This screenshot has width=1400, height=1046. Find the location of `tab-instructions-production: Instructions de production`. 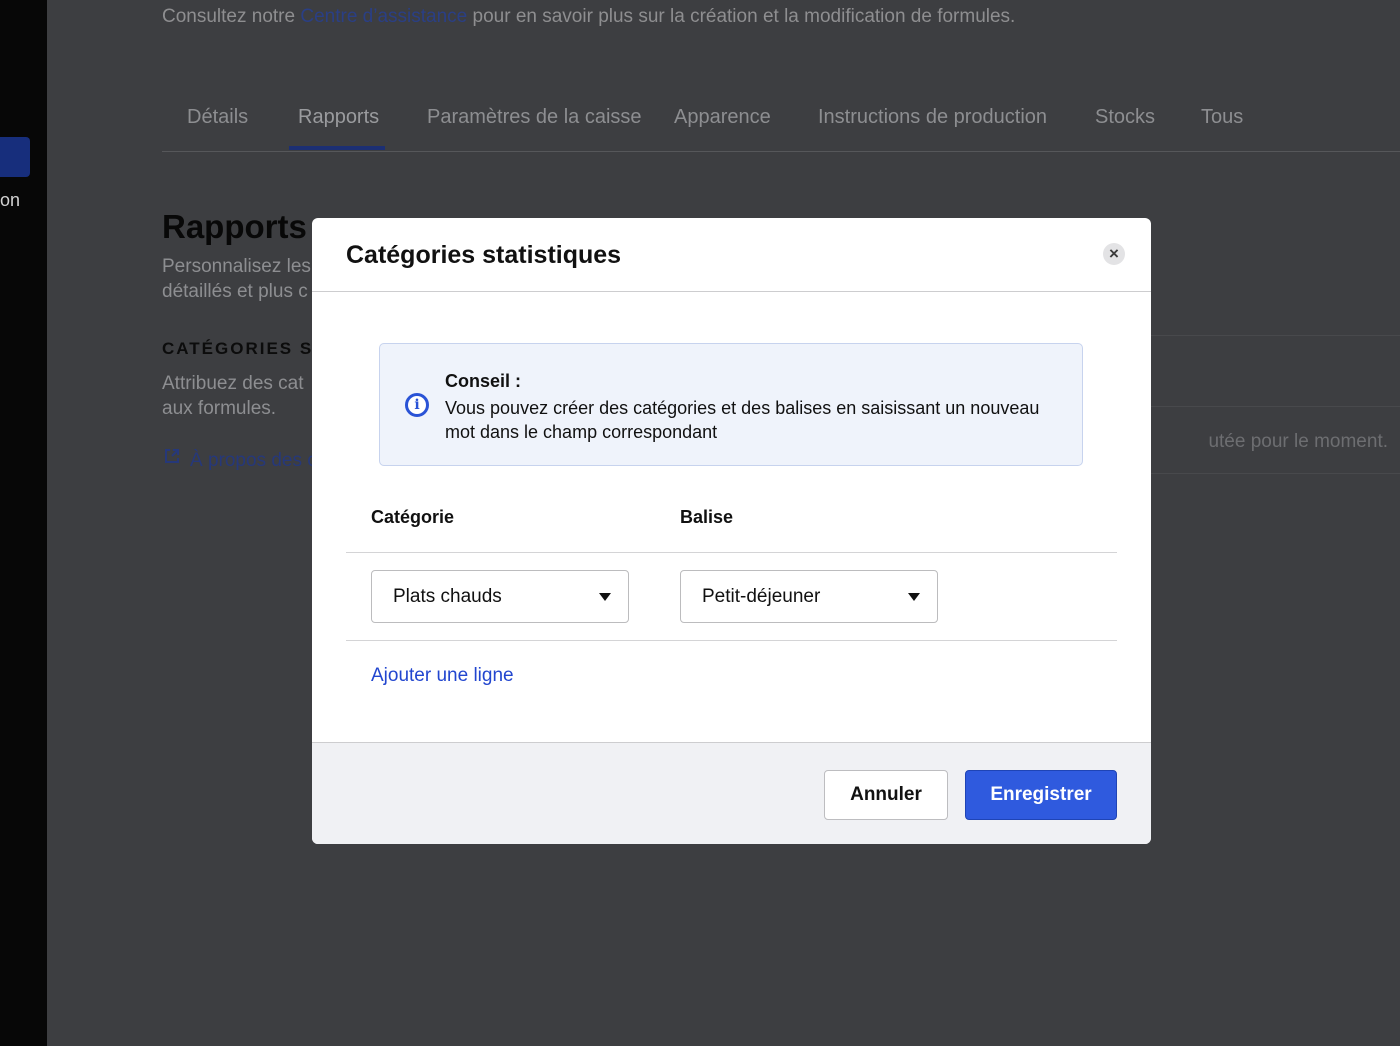

tab-instructions-production: Instructions de production is located at coordinates (932, 117).